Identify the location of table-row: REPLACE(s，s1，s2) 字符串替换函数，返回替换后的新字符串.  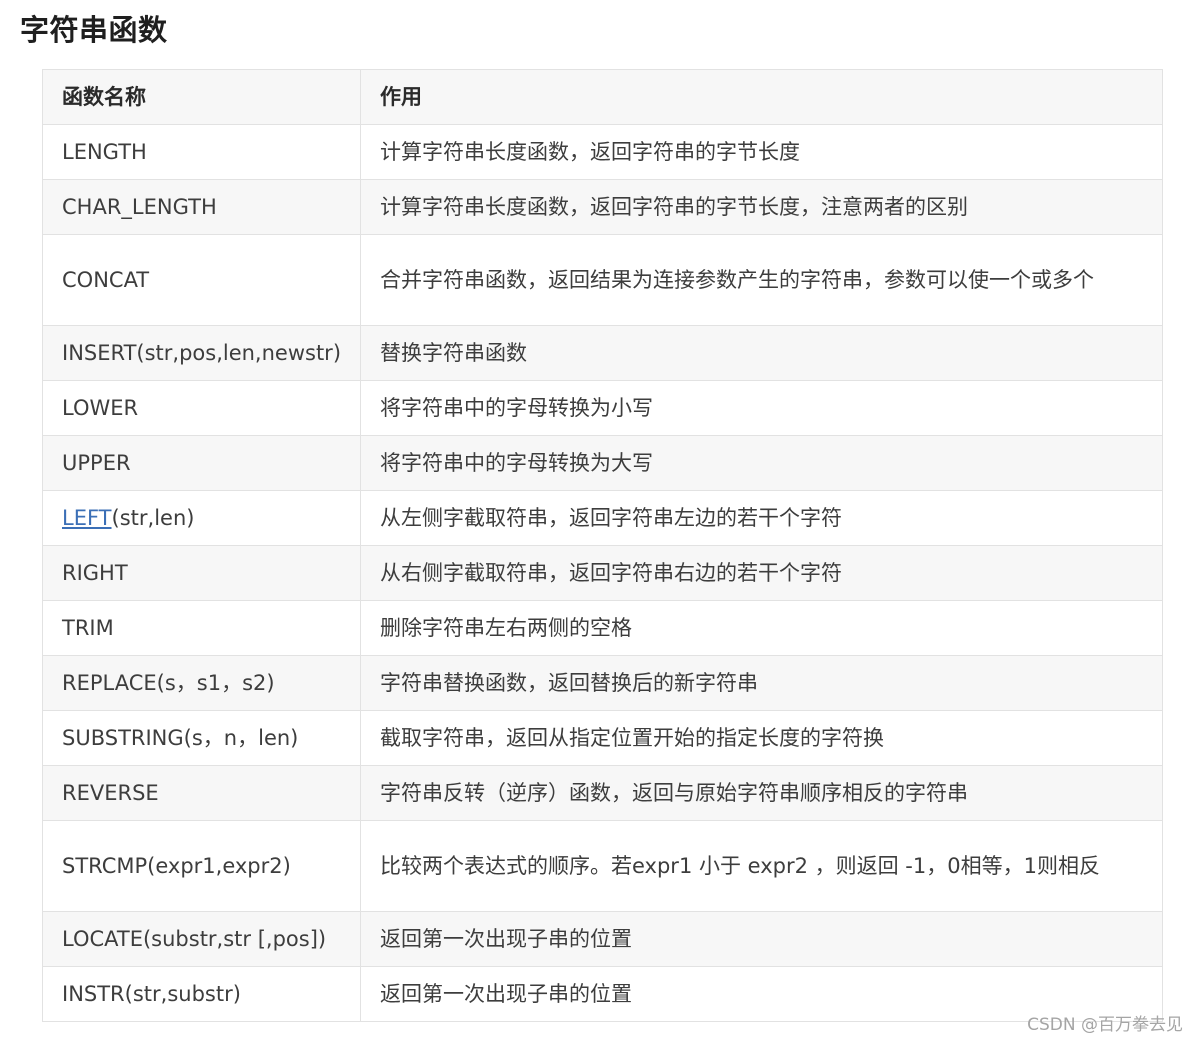
(602, 683).